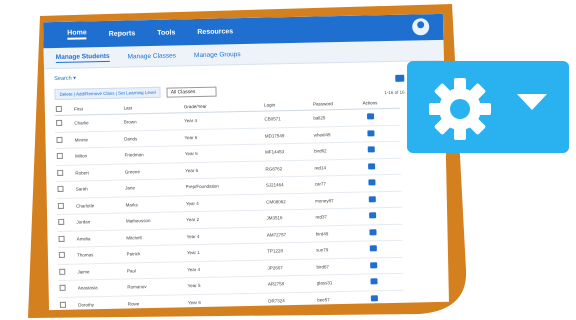 The height and width of the screenshot is (320, 576). What do you see at coordinates (289, 168) in the screenshot?
I see `login-cell: RG8762` at bounding box center [289, 168].